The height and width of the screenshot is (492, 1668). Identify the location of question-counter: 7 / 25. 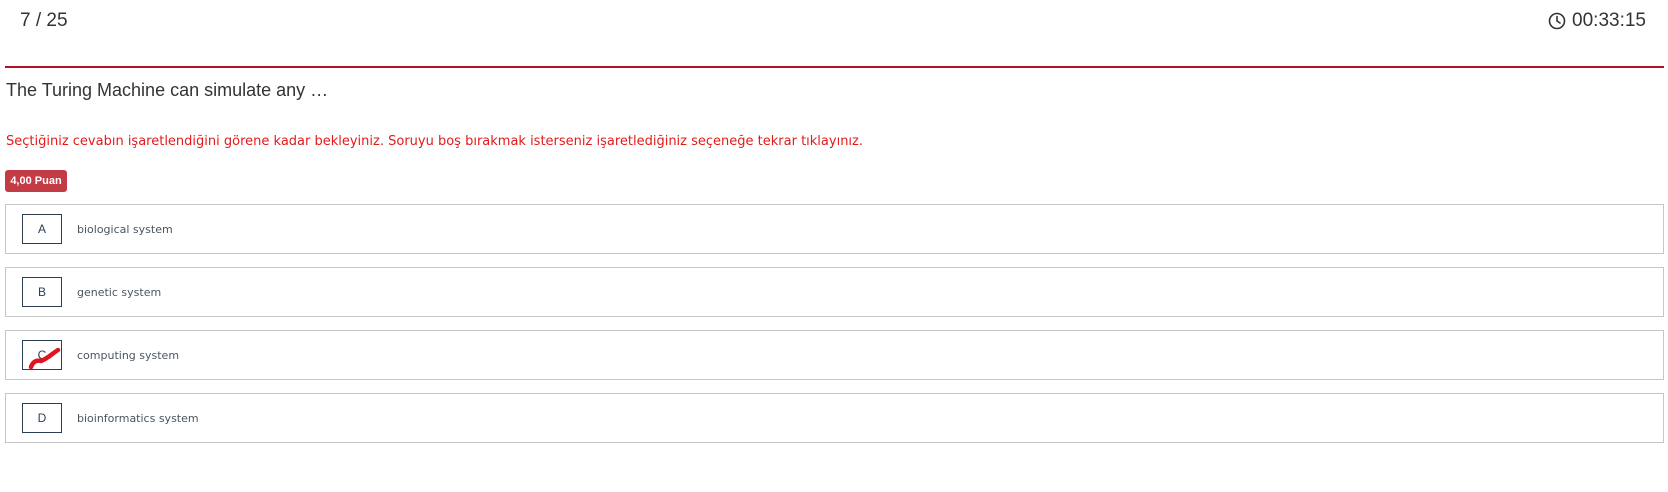
(44, 20).